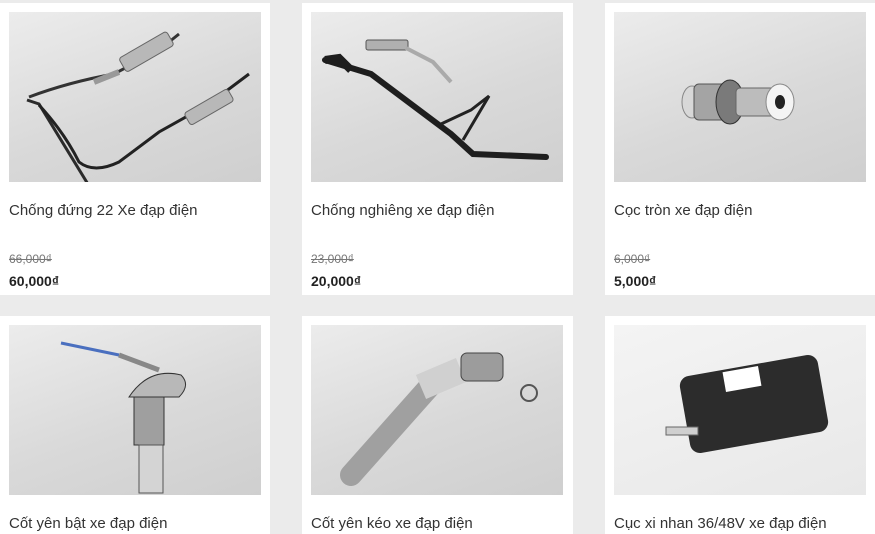  What do you see at coordinates (123, 417) in the screenshot?
I see `seatpost-spring-icon` at bounding box center [123, 417].